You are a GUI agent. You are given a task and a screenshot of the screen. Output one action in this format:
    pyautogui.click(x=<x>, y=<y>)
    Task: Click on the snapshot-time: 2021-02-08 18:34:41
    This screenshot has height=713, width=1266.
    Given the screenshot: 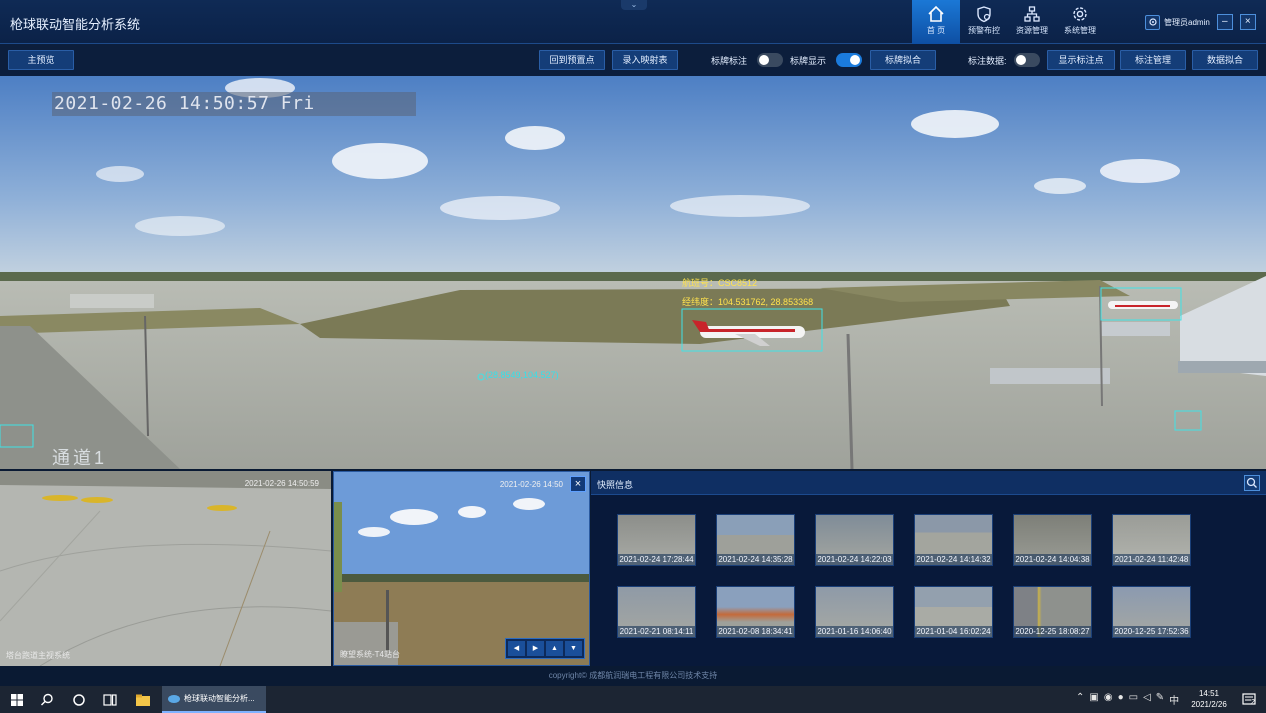 What is the action you would take?
    pyautogui.click(x=755, y=631)
    